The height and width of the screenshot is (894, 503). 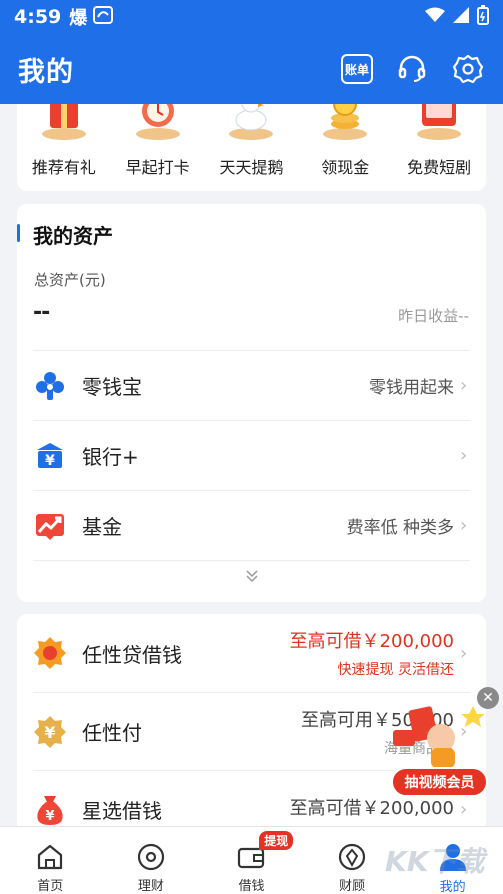 I want to click on promo-item-referral: 推荐有礼, so click(x=64, y=141).